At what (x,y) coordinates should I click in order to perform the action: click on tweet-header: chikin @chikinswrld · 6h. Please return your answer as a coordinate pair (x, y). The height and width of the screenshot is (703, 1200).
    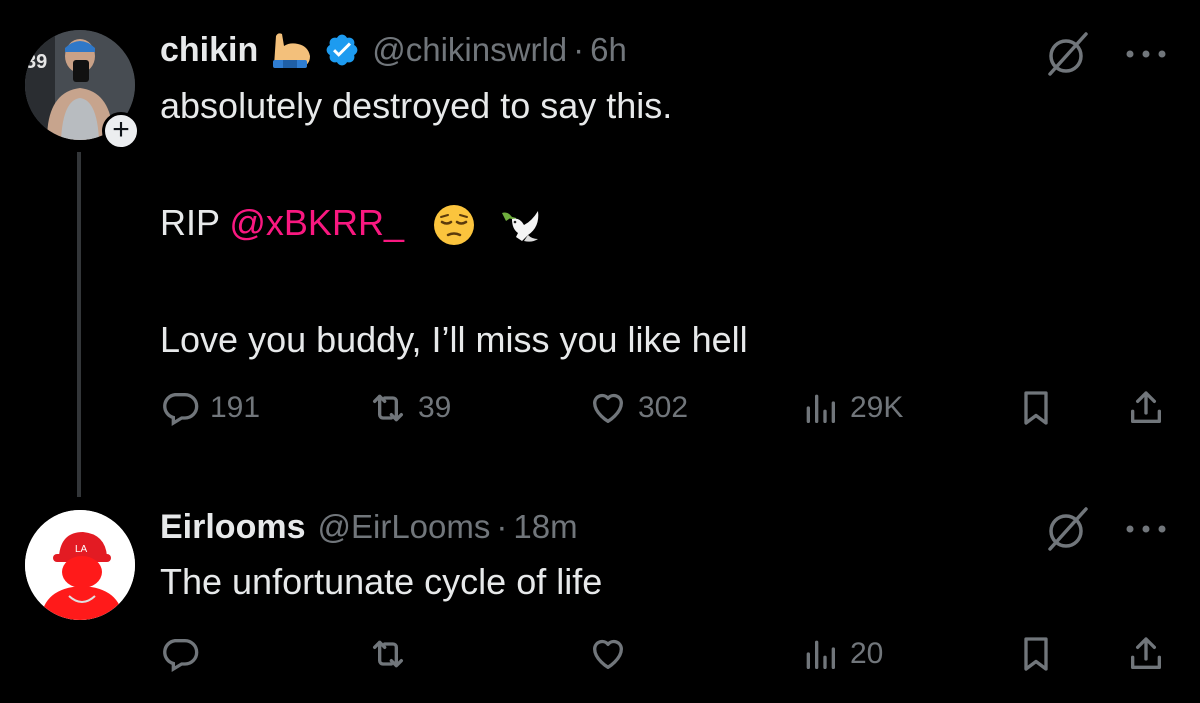
    Looking at the image, I should click on (393, 50).